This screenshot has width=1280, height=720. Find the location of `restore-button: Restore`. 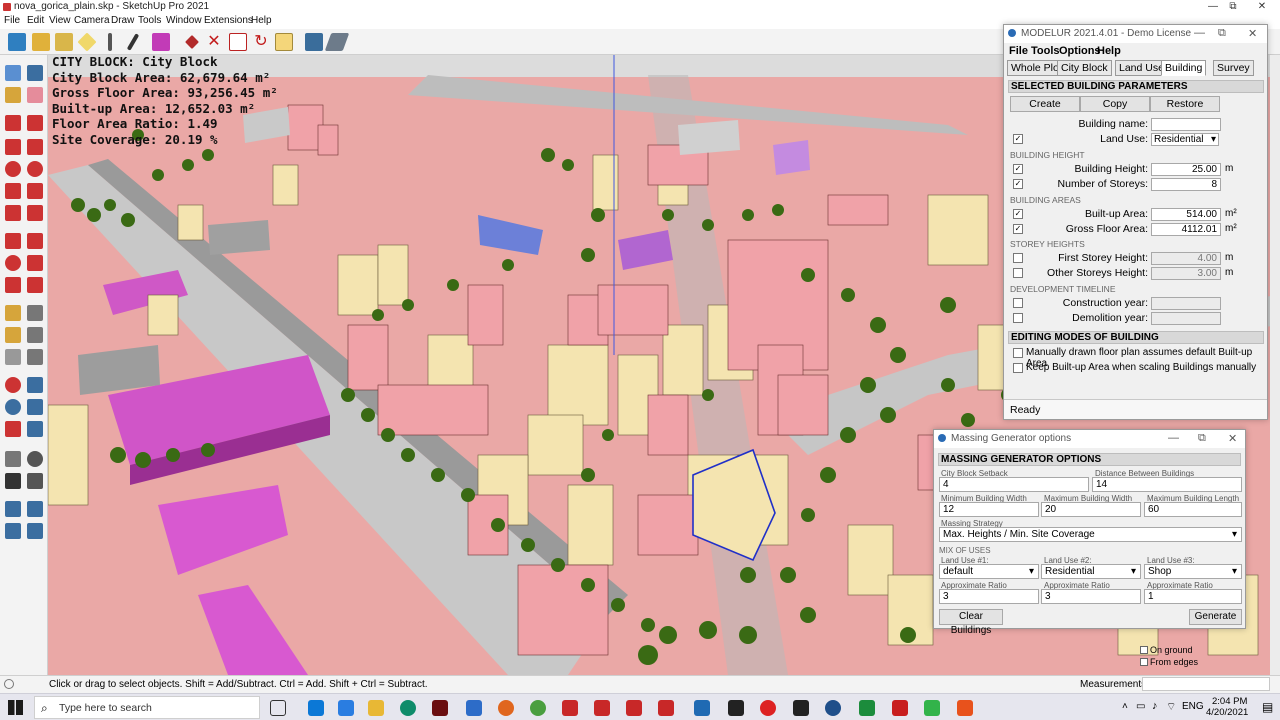

restore-button: Restore is located at coordinates (1185, 104).